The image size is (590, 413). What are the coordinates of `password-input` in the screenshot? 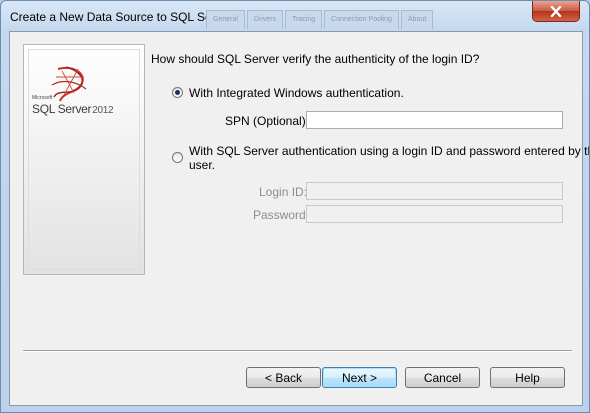 It's located at (434, 214).